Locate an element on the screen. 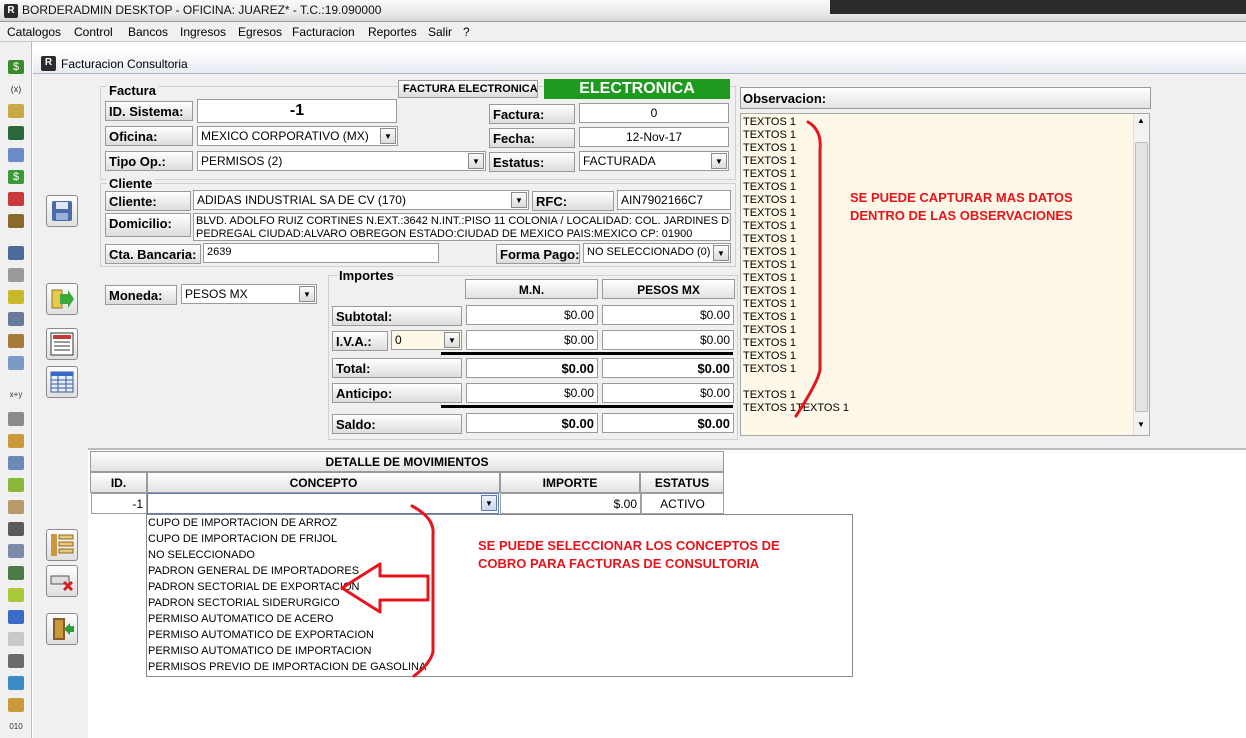 This screenshot has height=738, width=1246. calc2-icon is located at coordinates (16, 595).